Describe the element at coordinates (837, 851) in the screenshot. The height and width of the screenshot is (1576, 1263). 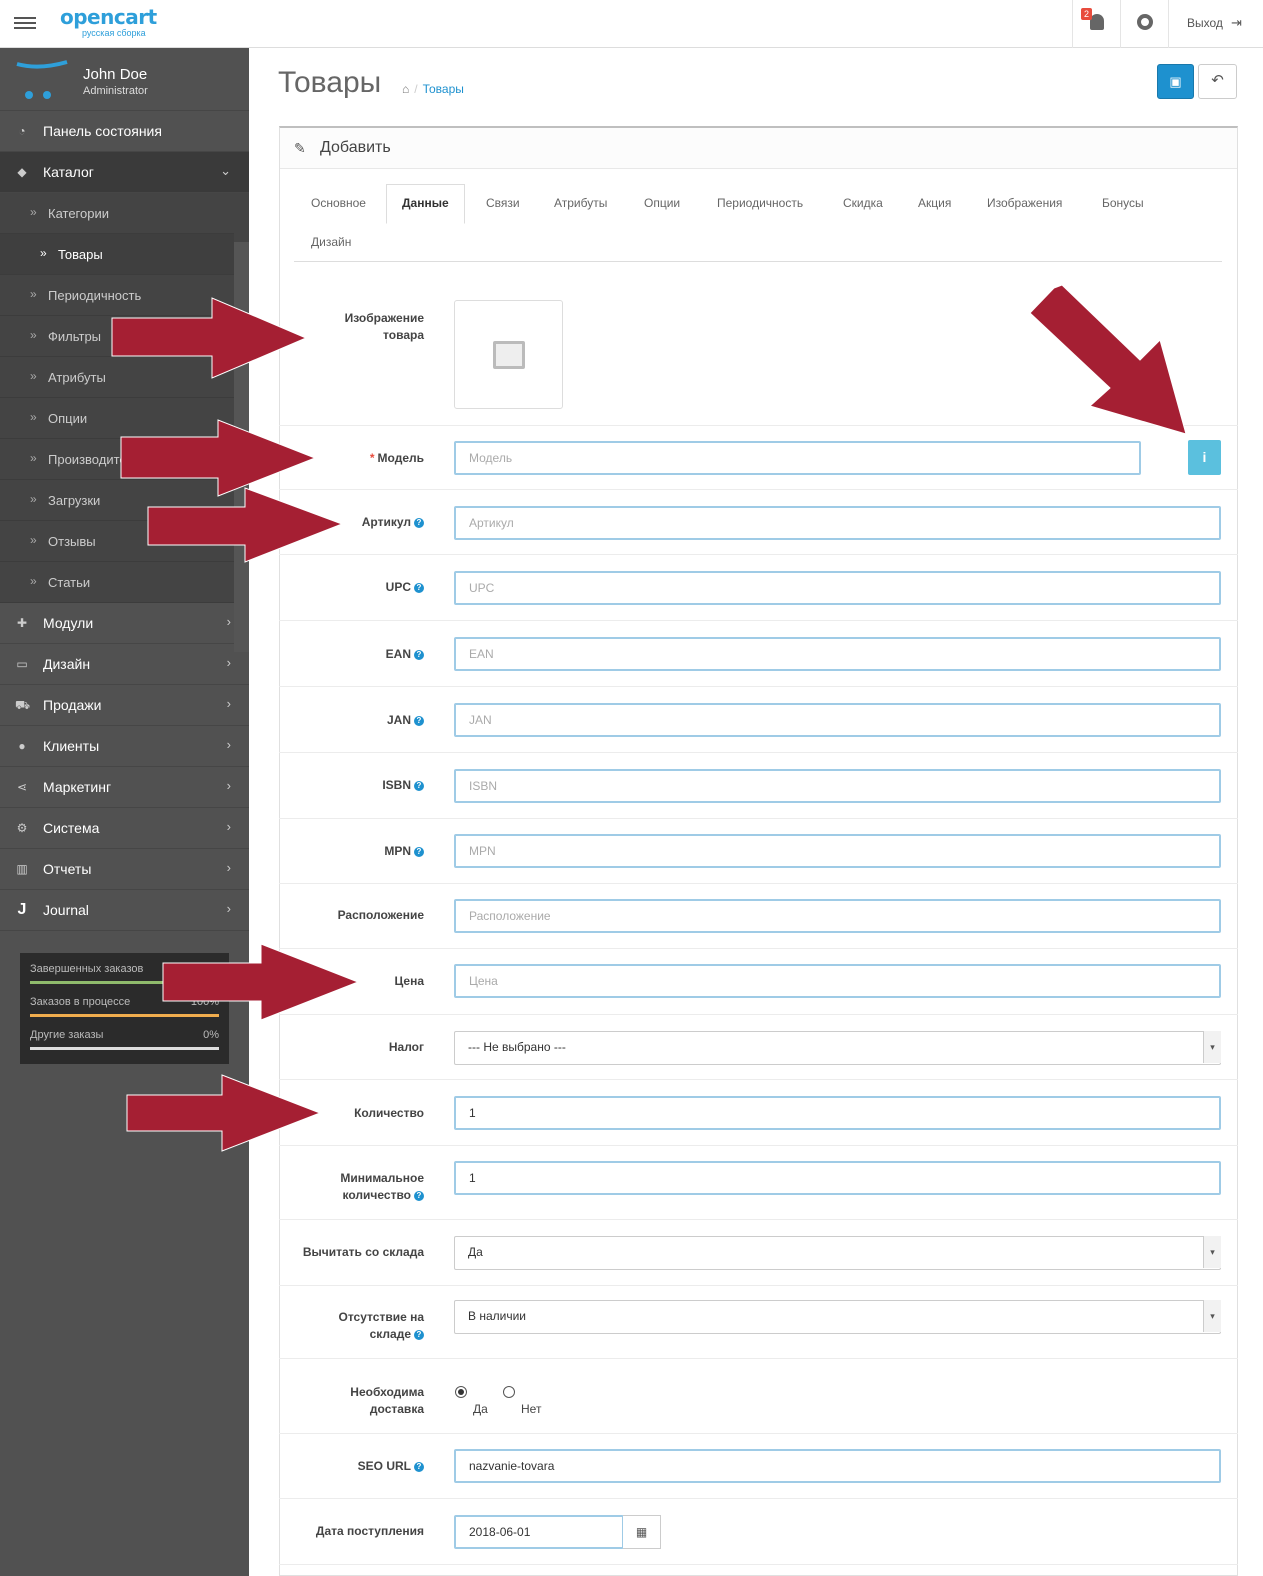
I see `mpn-input: MPN` at that location.